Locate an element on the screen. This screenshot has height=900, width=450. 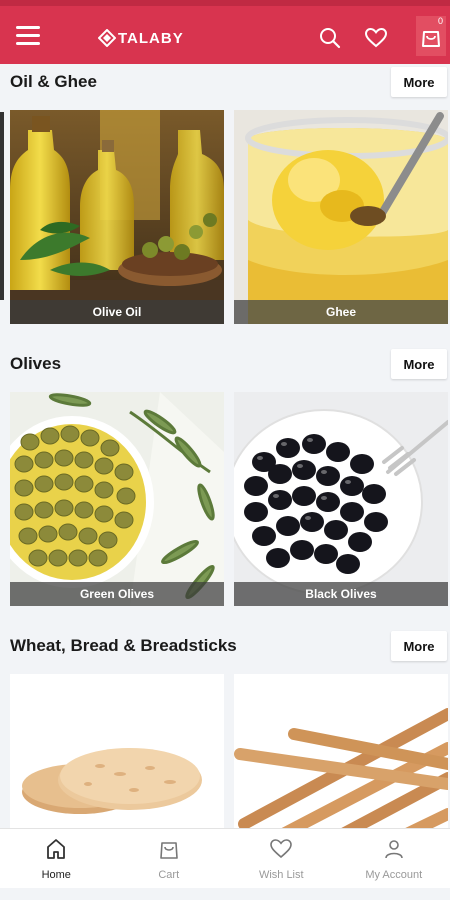
cart-count-badge: 0 is located at coordinates (441, 21).